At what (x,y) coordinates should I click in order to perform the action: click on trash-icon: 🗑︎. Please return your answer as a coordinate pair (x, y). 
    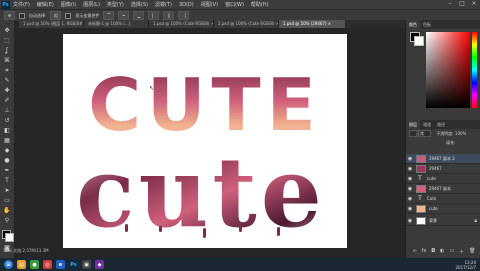
    Looking at the image, I should click on (472, 251).